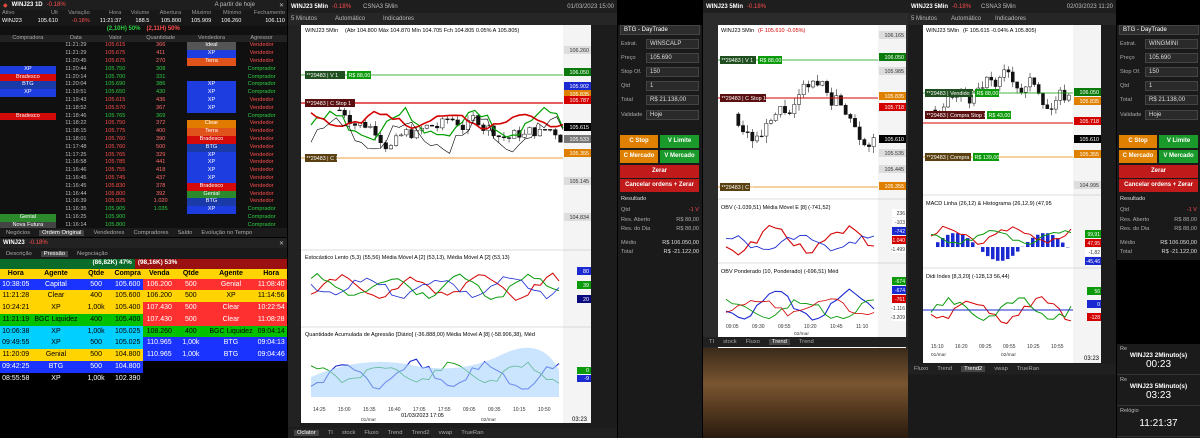 Image resolution: width=1200 pixels, height=438 pixels. I want to click on book-tab: Pressão, so click(54, 253).